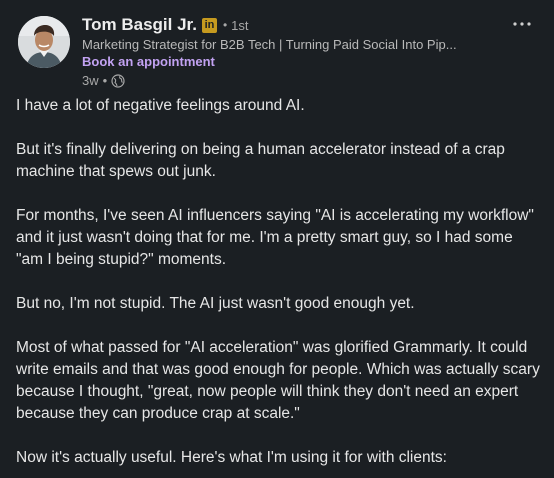  What do you see at coordinates (118, 80) in the screenshot?
I see `globe-icon` at bounding box center [118, 80].